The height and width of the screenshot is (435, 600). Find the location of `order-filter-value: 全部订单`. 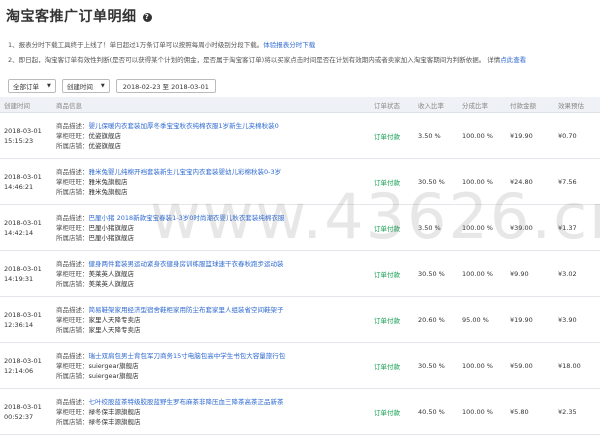

order-filter-value: 全部订单 is located at coordinates (26, 87).